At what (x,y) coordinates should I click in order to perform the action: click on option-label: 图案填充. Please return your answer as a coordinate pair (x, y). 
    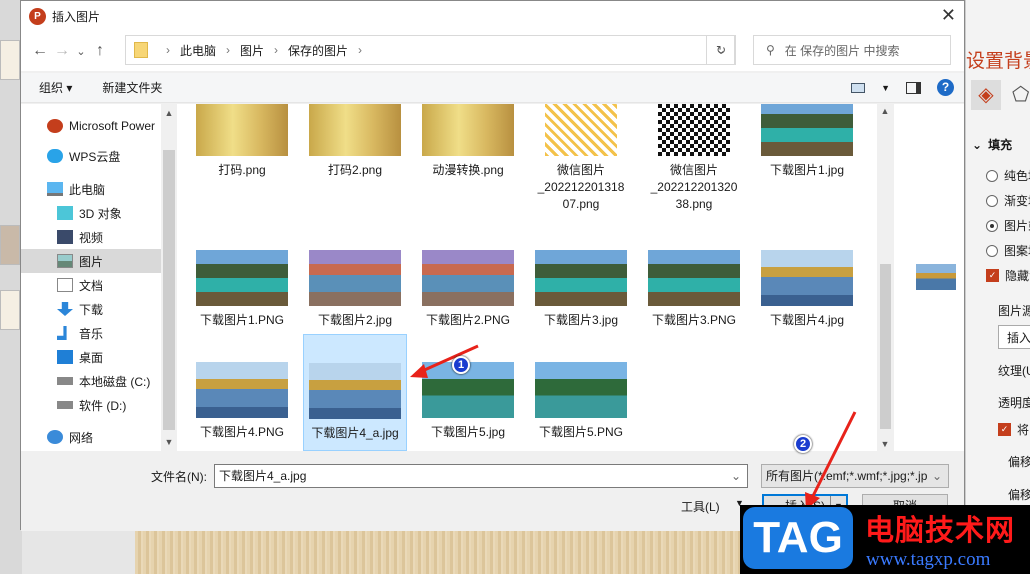
    Looking at the image, I should click on (1017, 251).